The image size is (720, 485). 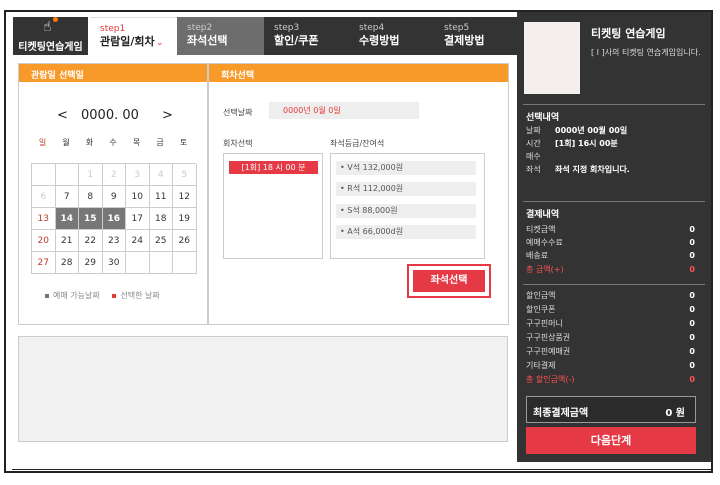 I want to click on tab-step4: step4 수령방법, so click(x=391, y=36).